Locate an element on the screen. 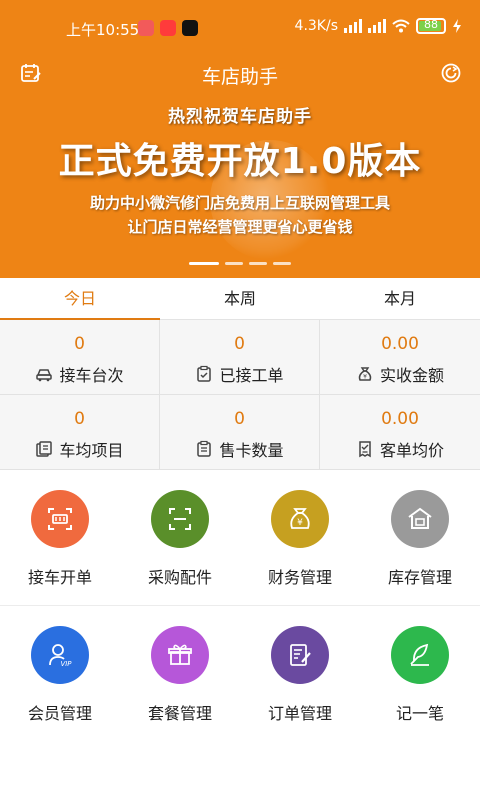  feature-label: 接车开单 is located at coordinates (59, 577).